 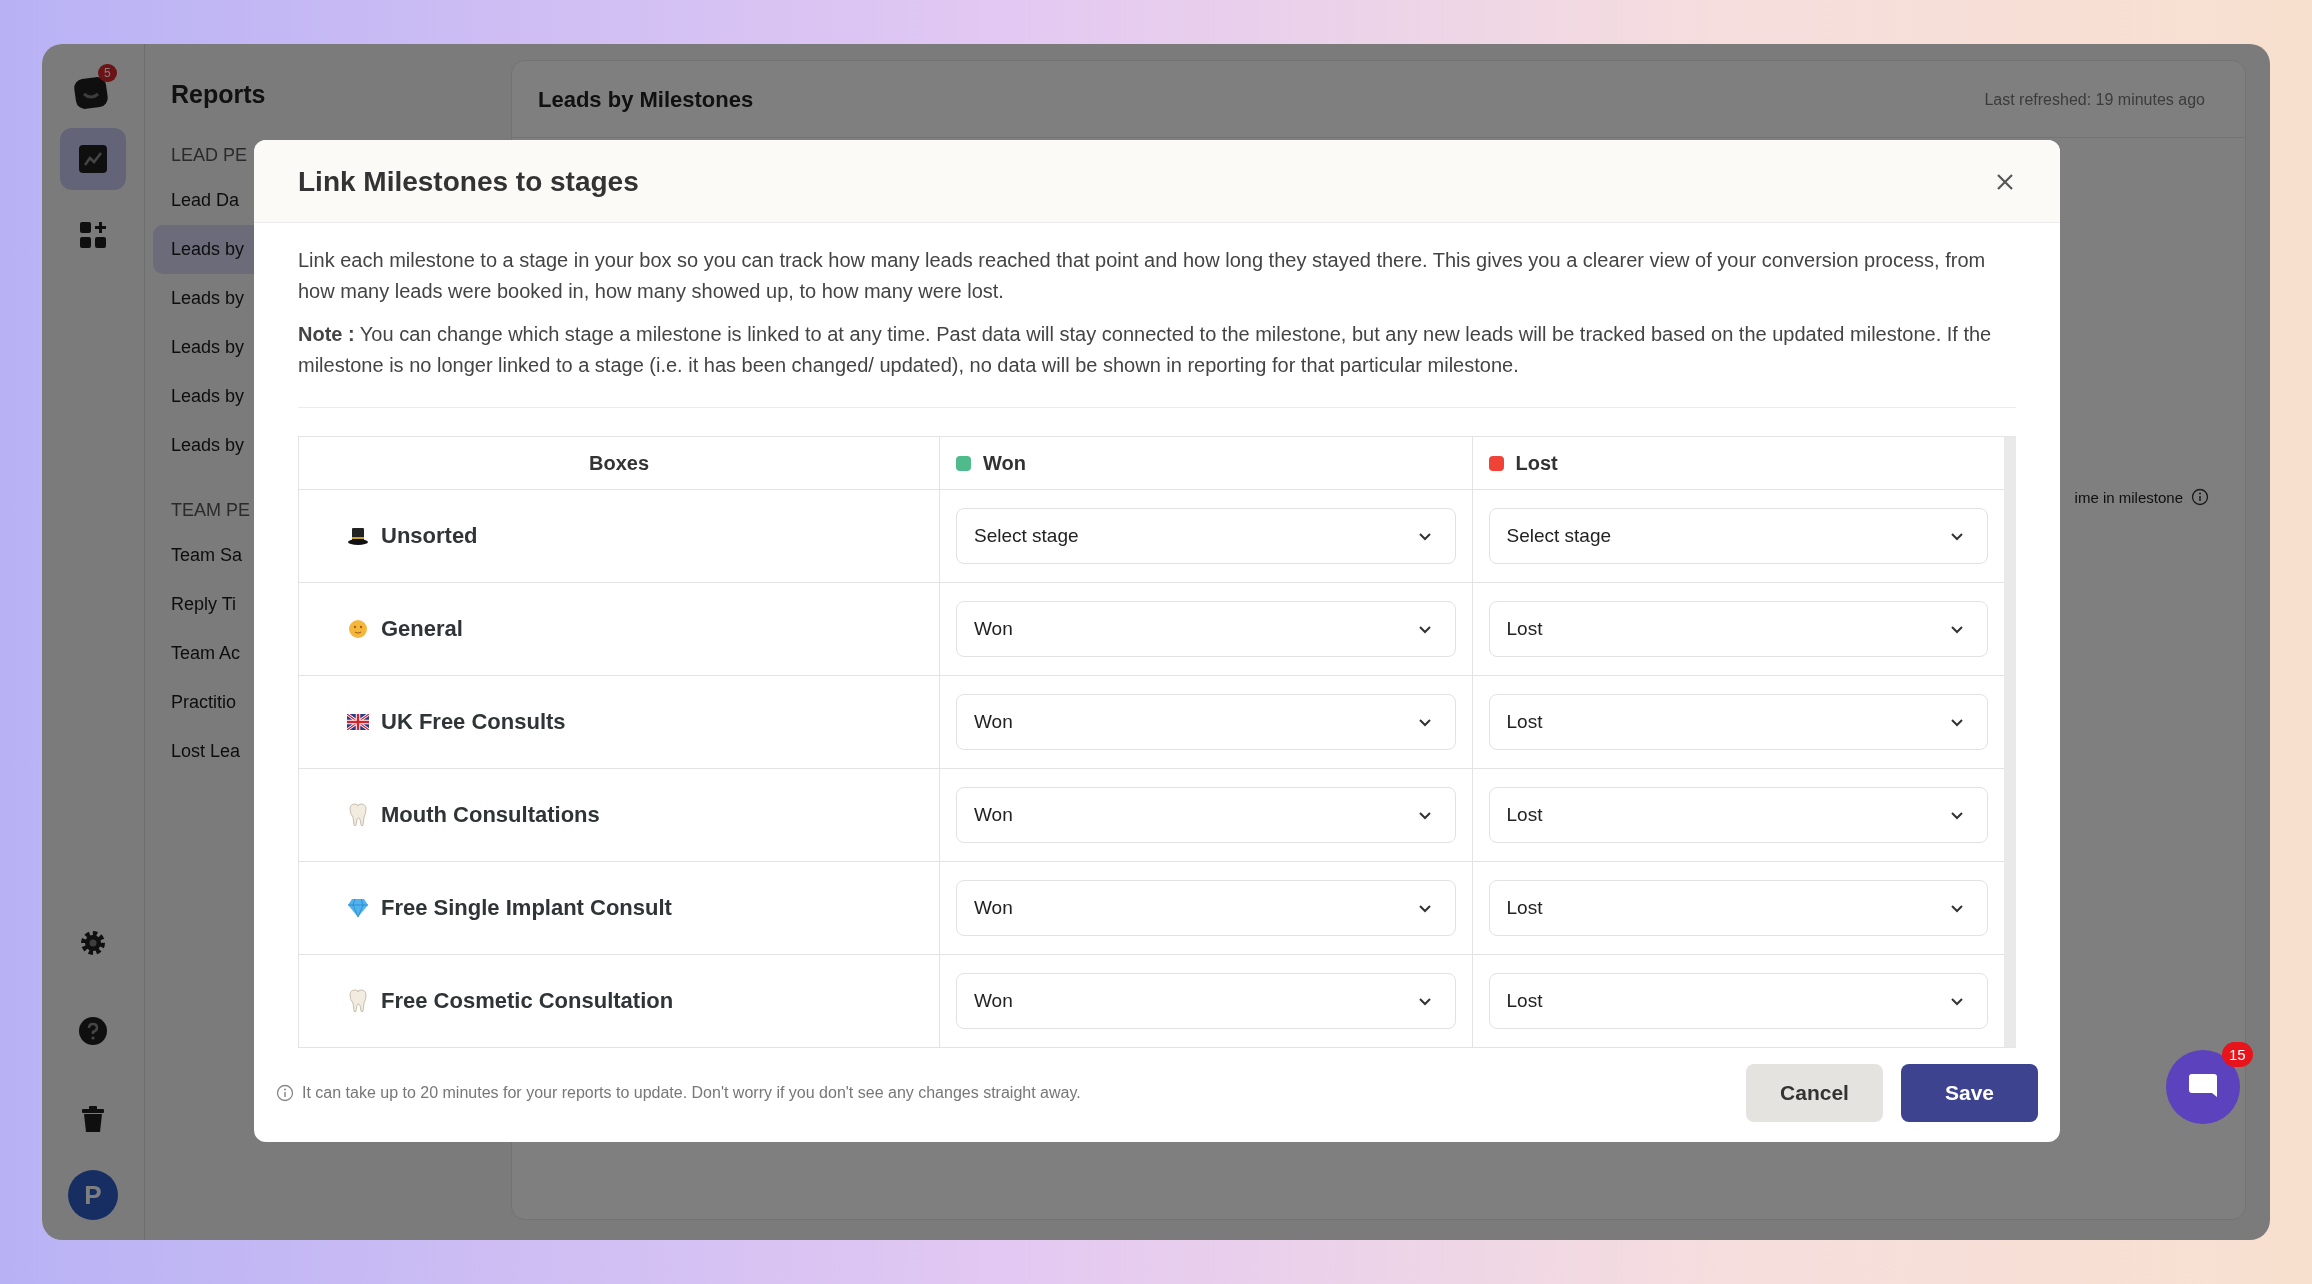 What do you see at coordinates (468, 182) in the screenshot?
I see `dialog-title: Link Milestones to stages` at bounding box center [468, 182].